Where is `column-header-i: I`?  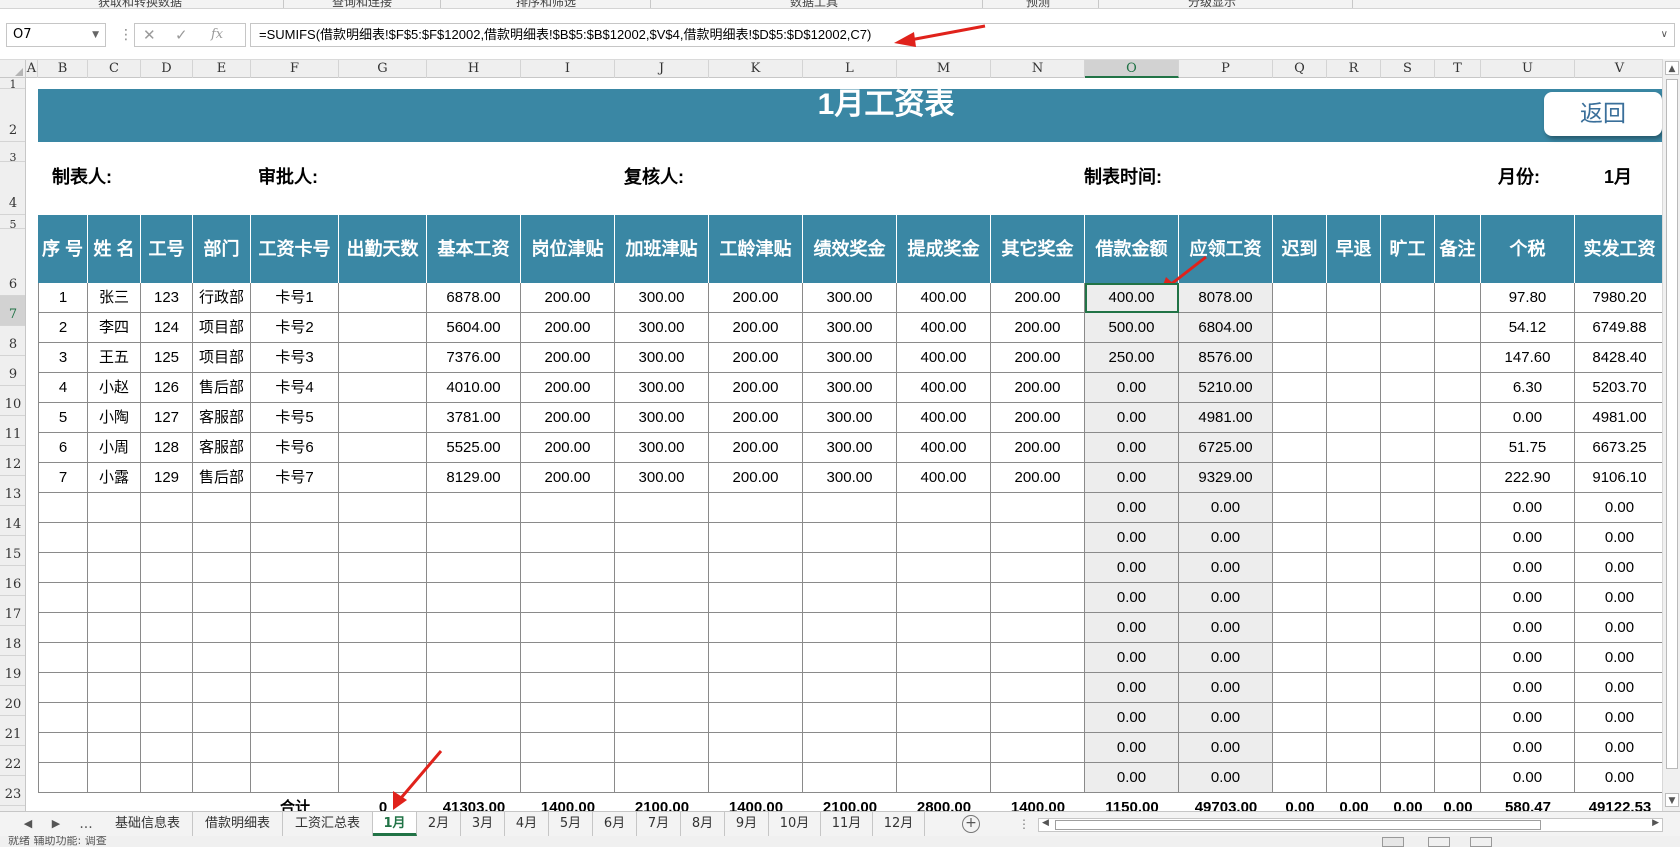
column-header-i: I is located at coordinates (568, 69).